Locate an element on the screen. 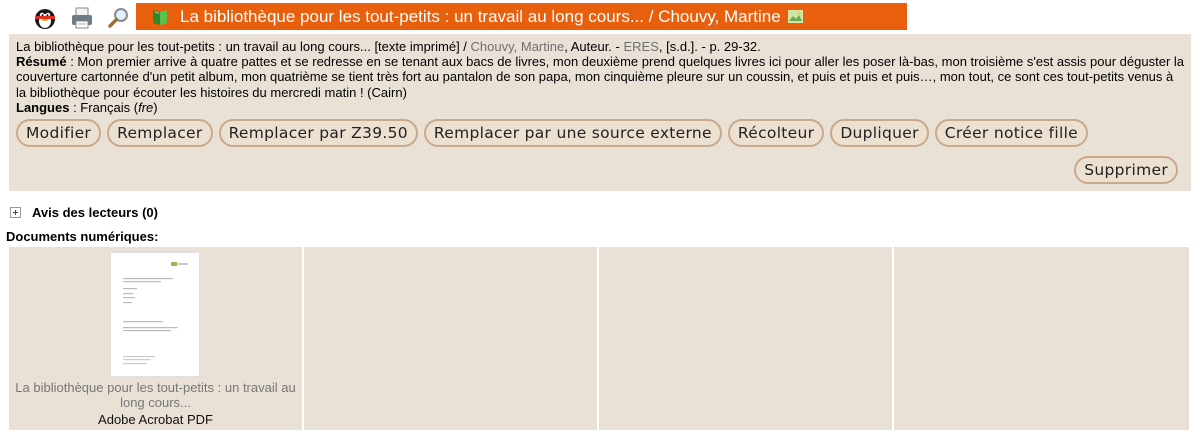 The image size is (1200, 434). documents-heading: Documents numériques: is located at coordinates (82, 236).